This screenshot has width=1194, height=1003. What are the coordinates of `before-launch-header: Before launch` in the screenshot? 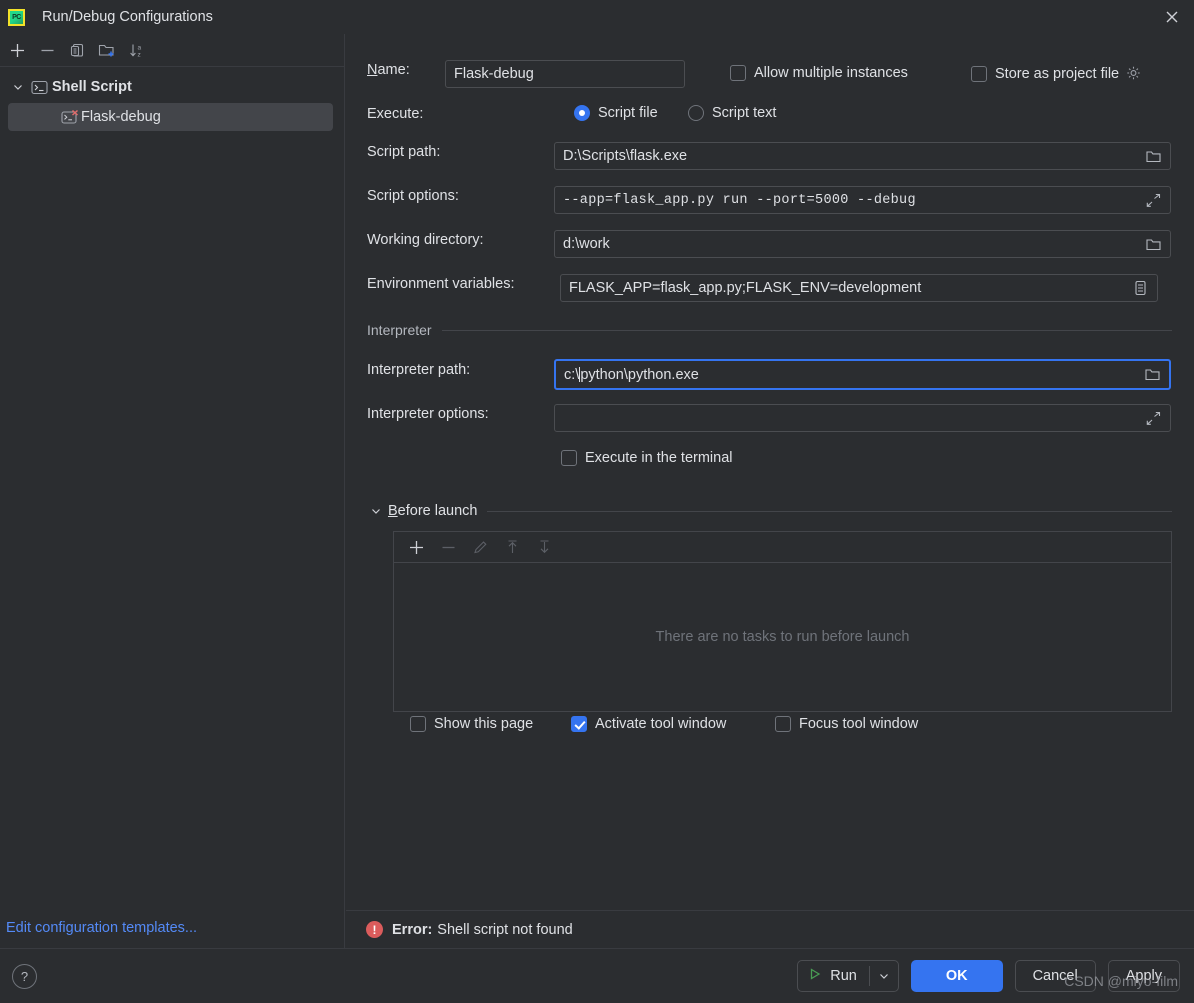 It's located at (771, 511).